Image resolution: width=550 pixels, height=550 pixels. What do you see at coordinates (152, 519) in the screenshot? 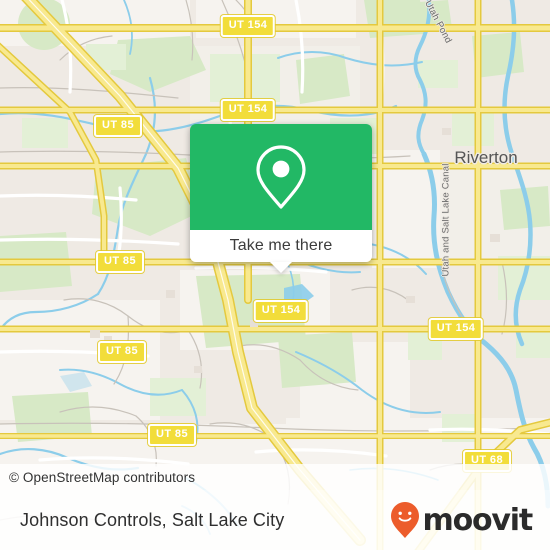
I see `place-title: Johnson Controls, Salt Lake City` at bounding box center [152, 519].